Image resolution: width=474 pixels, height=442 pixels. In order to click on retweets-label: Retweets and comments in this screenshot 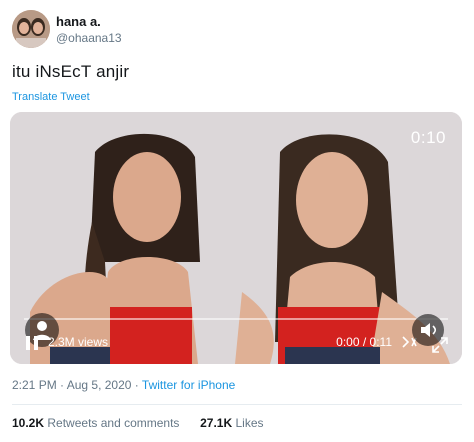, I will do `click(113, 423)`.